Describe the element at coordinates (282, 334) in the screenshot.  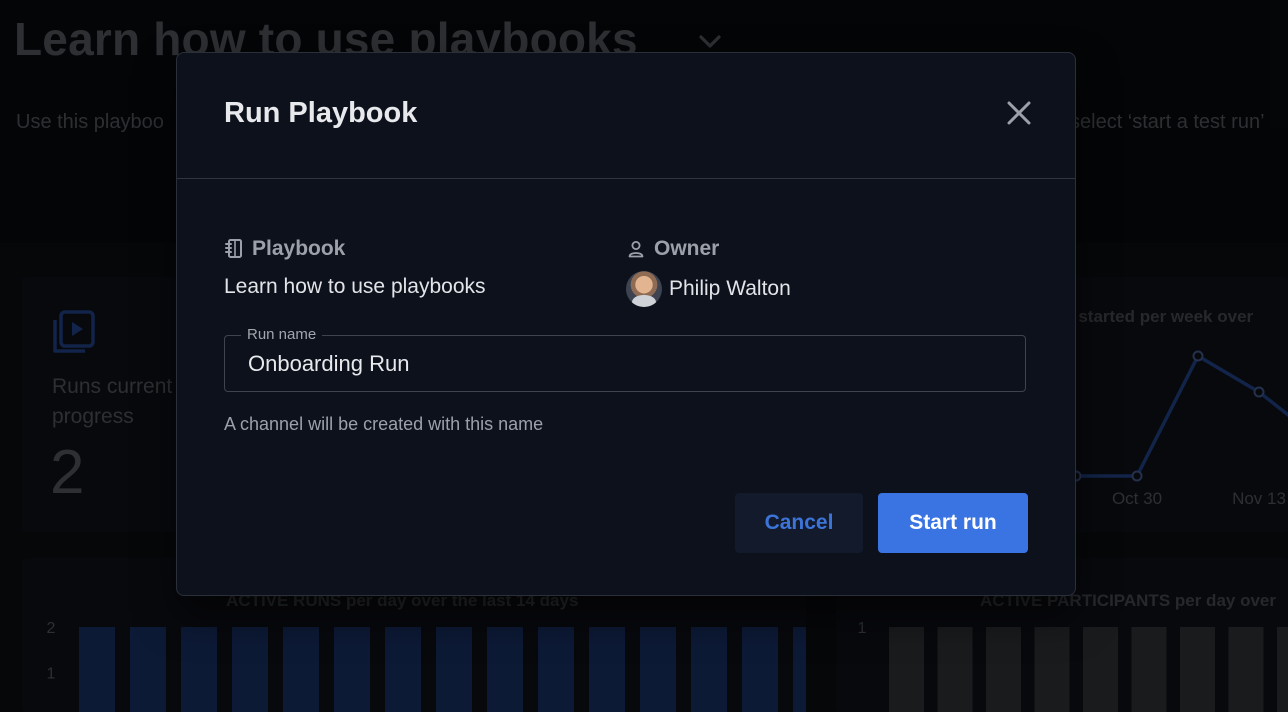
I see `run-name-label: Run name` at that location.